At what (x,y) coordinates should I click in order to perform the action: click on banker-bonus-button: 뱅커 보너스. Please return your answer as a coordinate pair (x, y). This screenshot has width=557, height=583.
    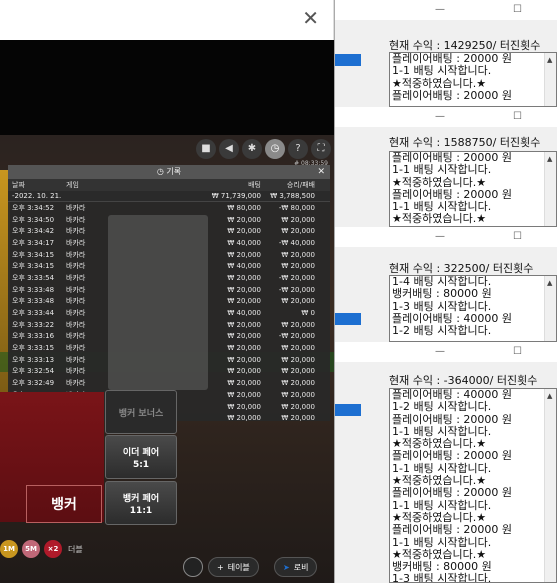
    Looking at the image, I should click on (141, 412).